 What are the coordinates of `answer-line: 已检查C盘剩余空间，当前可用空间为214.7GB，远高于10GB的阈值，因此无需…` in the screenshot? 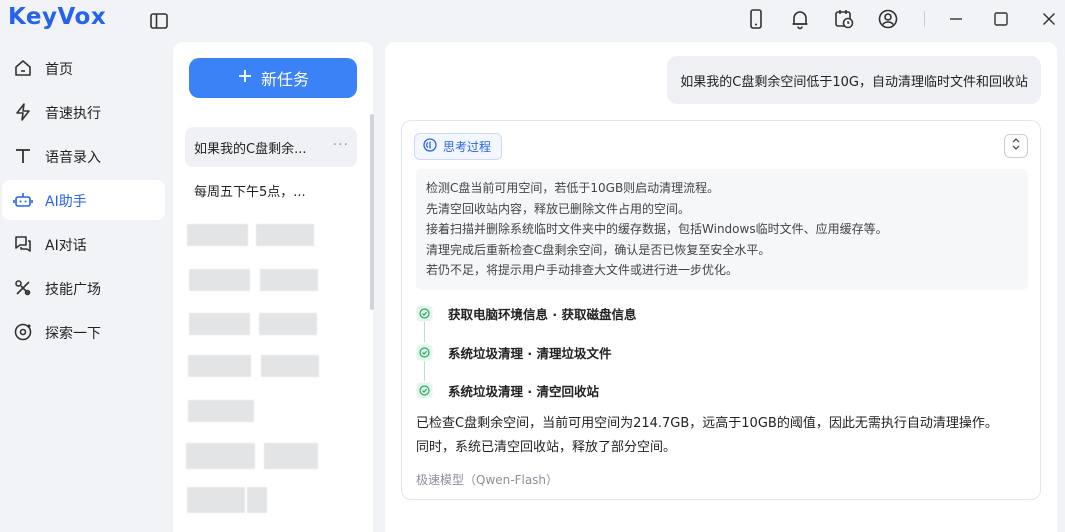 It's located at (707, 423).